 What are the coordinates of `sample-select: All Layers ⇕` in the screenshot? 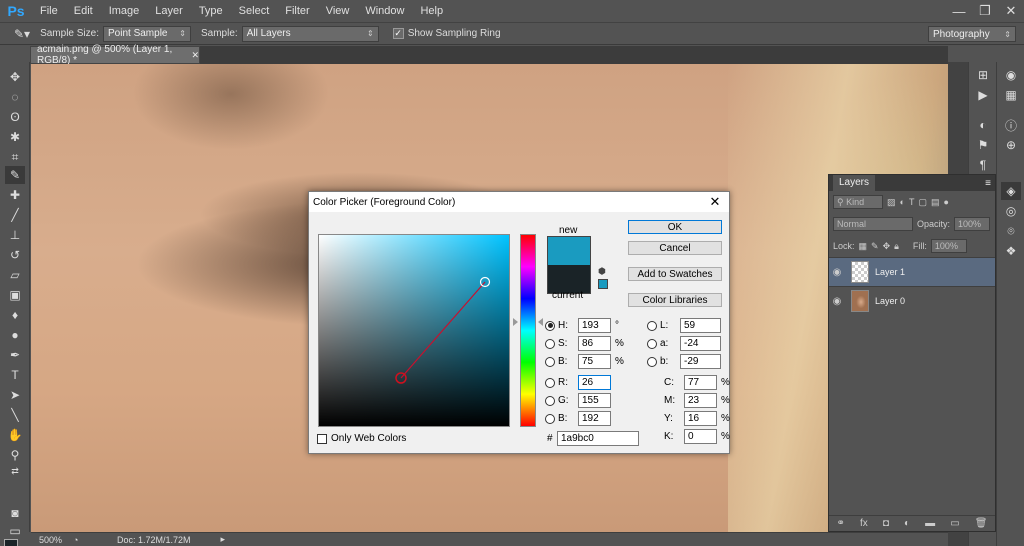 It's located at (310, 33).